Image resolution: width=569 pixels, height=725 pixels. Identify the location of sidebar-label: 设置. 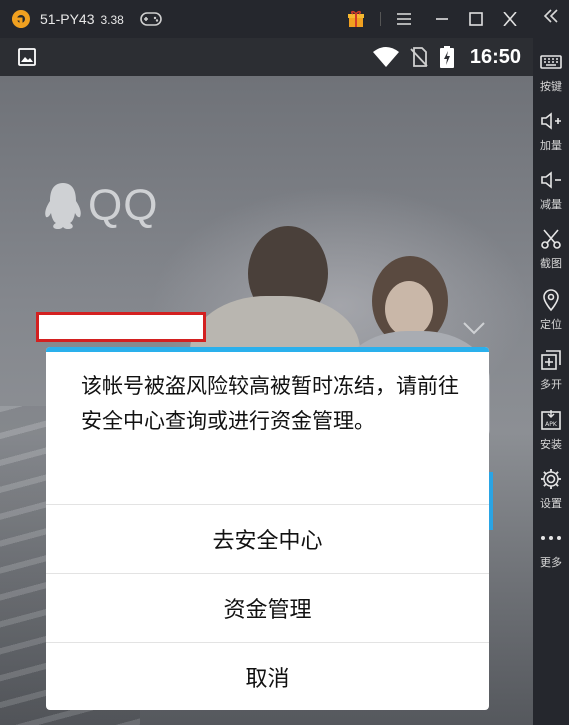
(551, 503).